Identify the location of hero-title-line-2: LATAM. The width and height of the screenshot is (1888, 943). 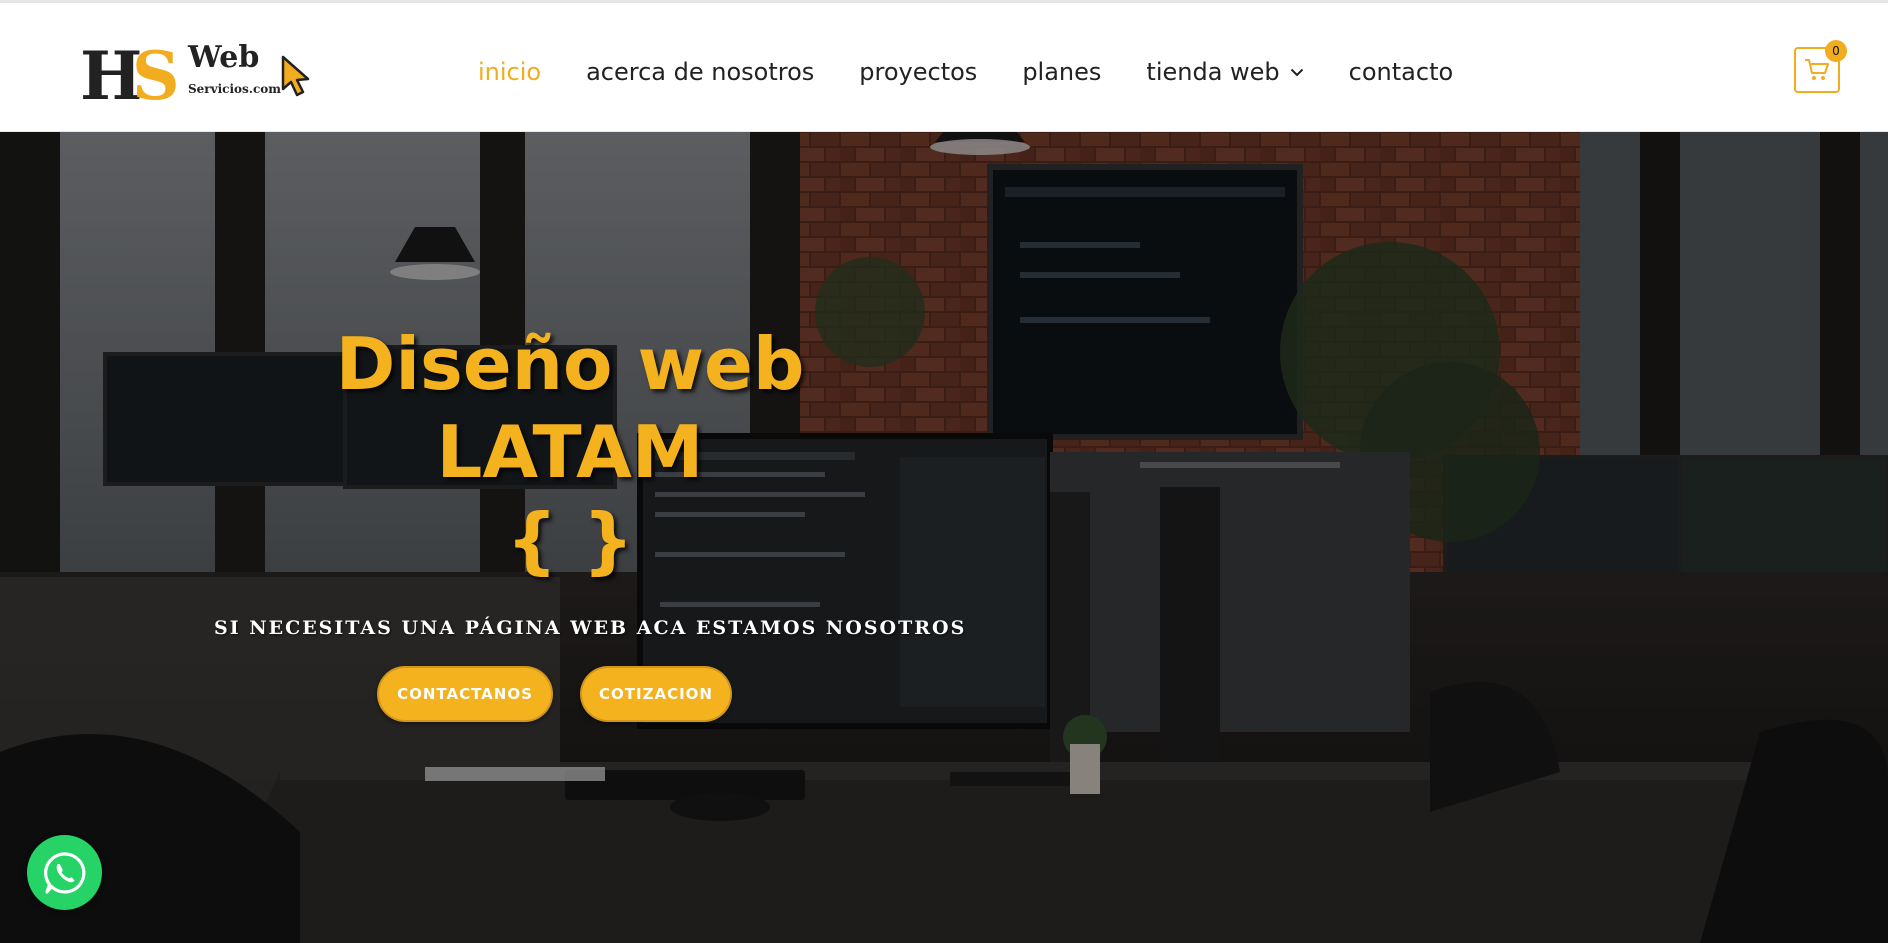
(570, 452).